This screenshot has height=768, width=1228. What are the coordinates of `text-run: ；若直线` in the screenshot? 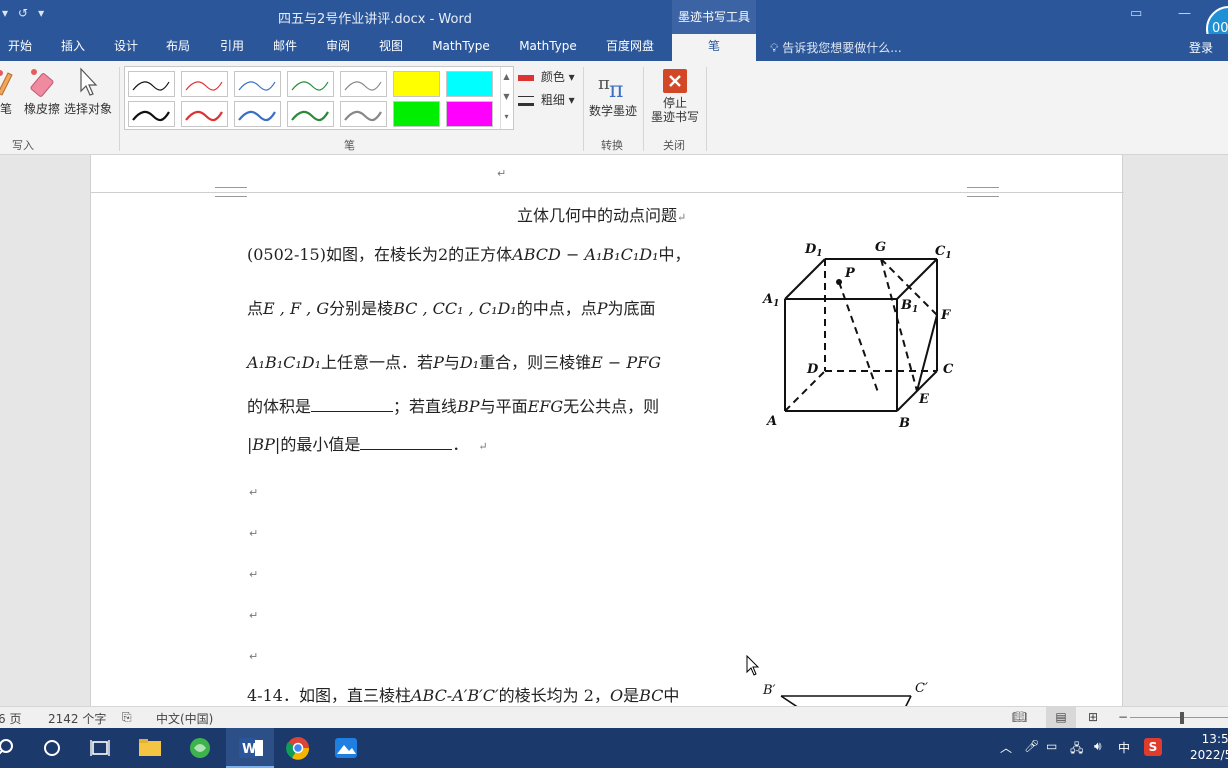 It's located at (425, 406).